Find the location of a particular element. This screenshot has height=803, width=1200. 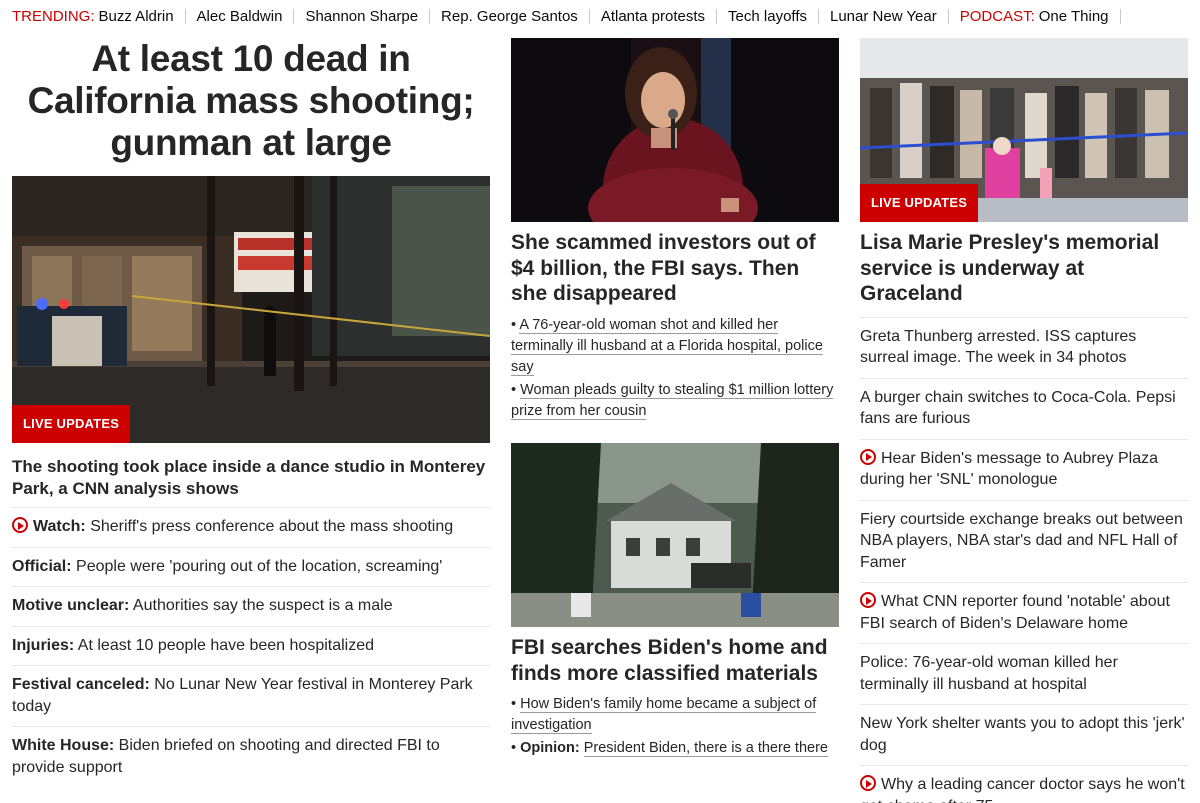

item-prefix: Injuries: is located at coordinates (43, 645).